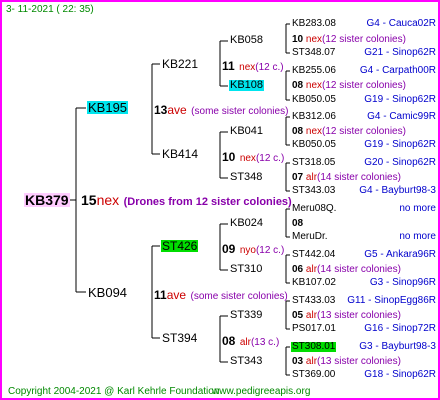 The width and height of the screenshot is (440, 400). I want to click on great-grandparent-queen-id: KB041, so click(247, 131).